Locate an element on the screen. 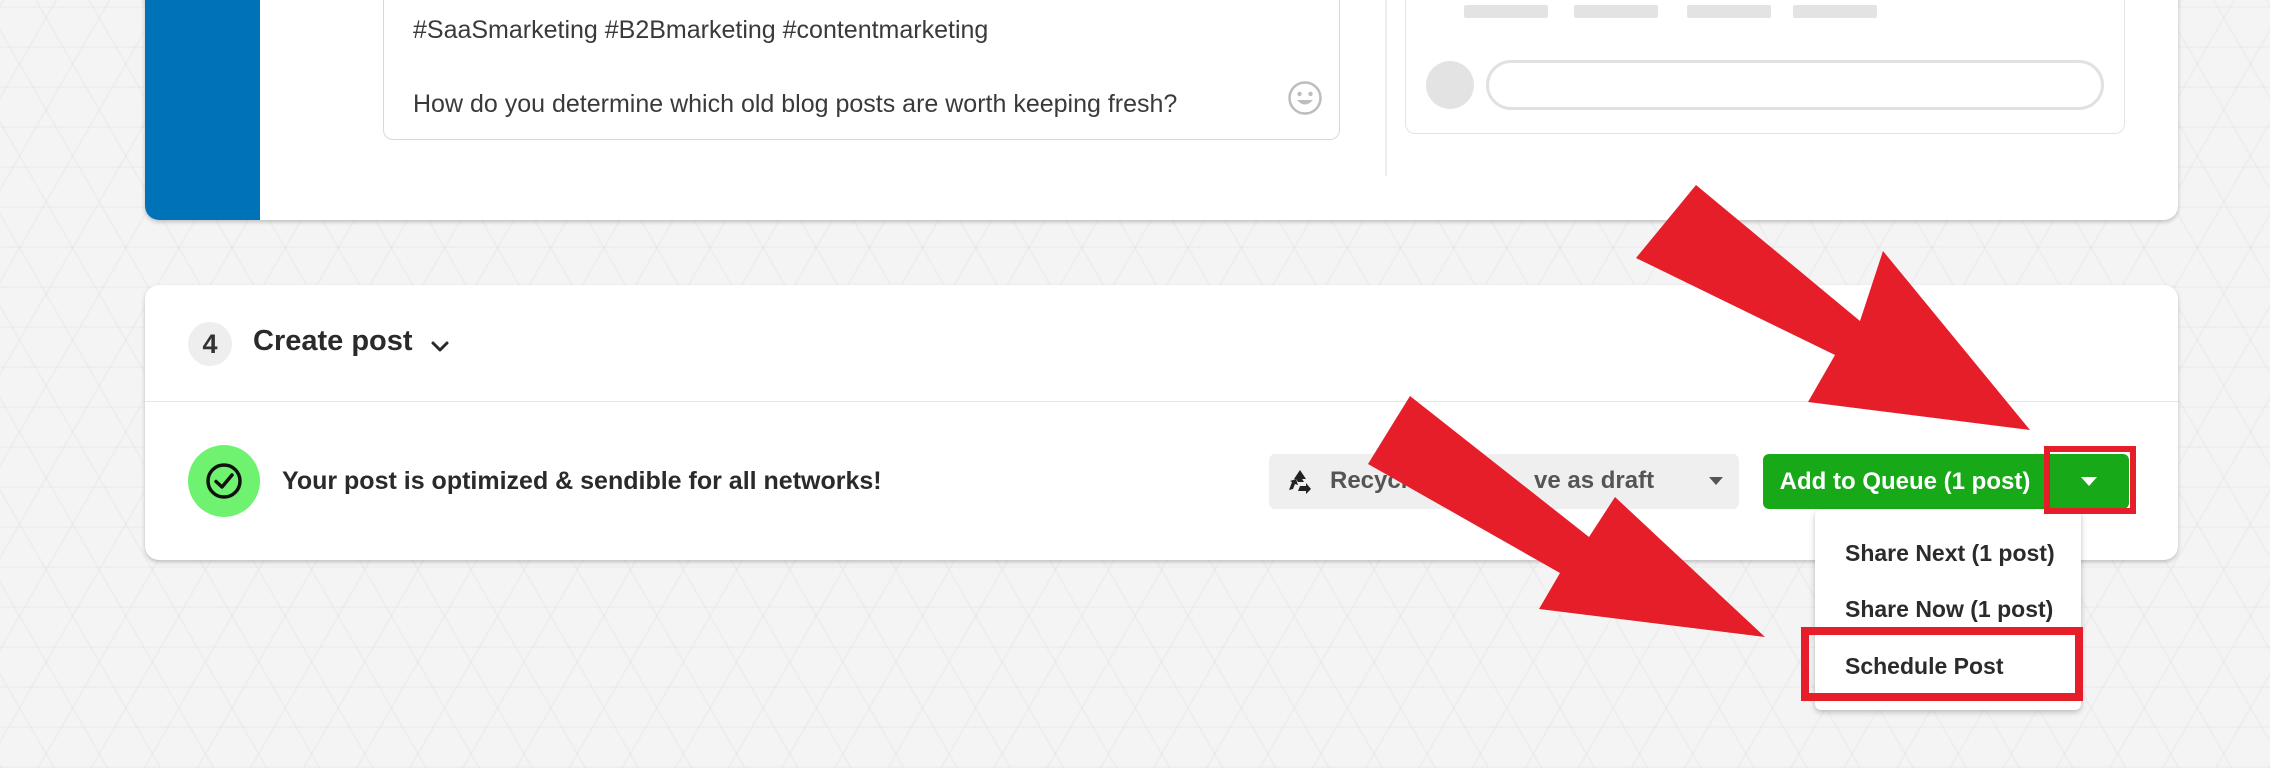 This screenshot has width=2270, height=768. step-number-badge: 4 is located at coordinates (210, 344).